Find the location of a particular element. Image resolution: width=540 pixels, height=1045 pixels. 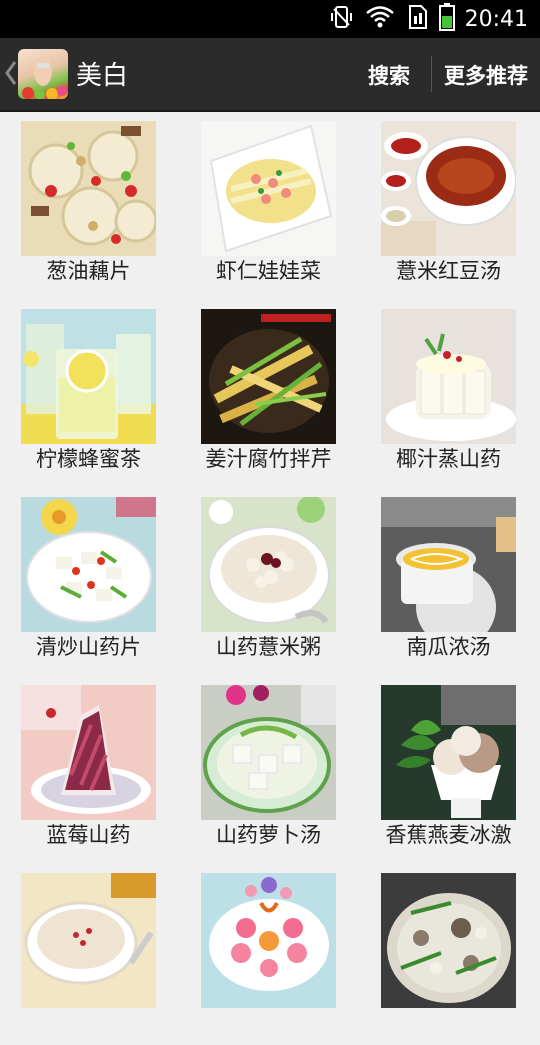

clock: 20:41 is located at coordinates (496, 19).